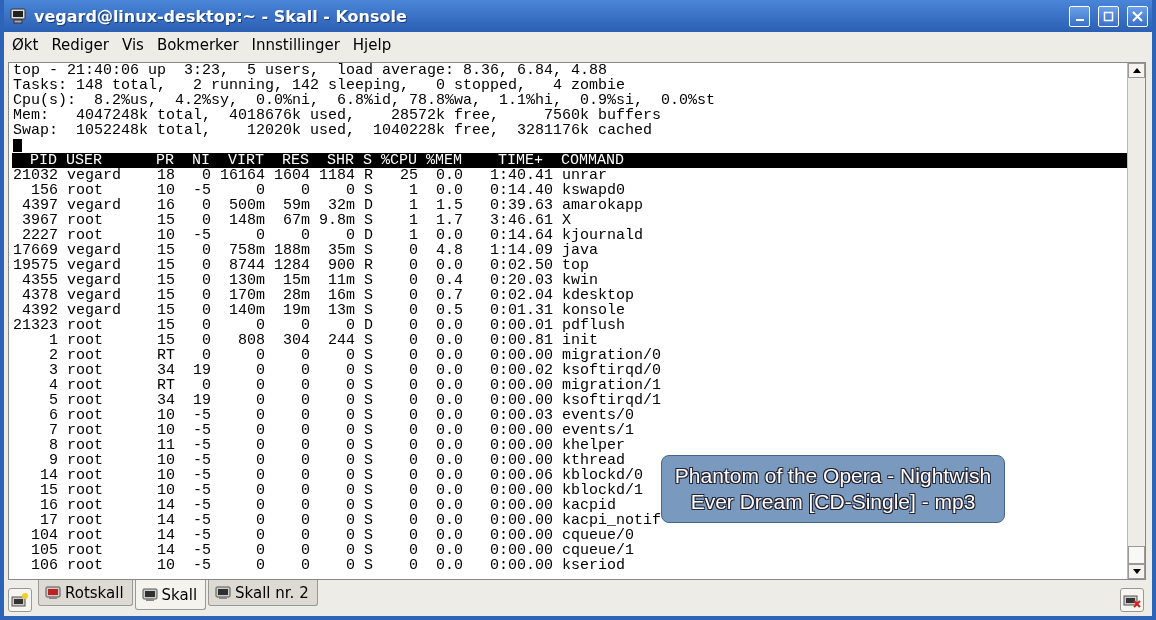  I want to click on close-icon, so click(1137, 16).